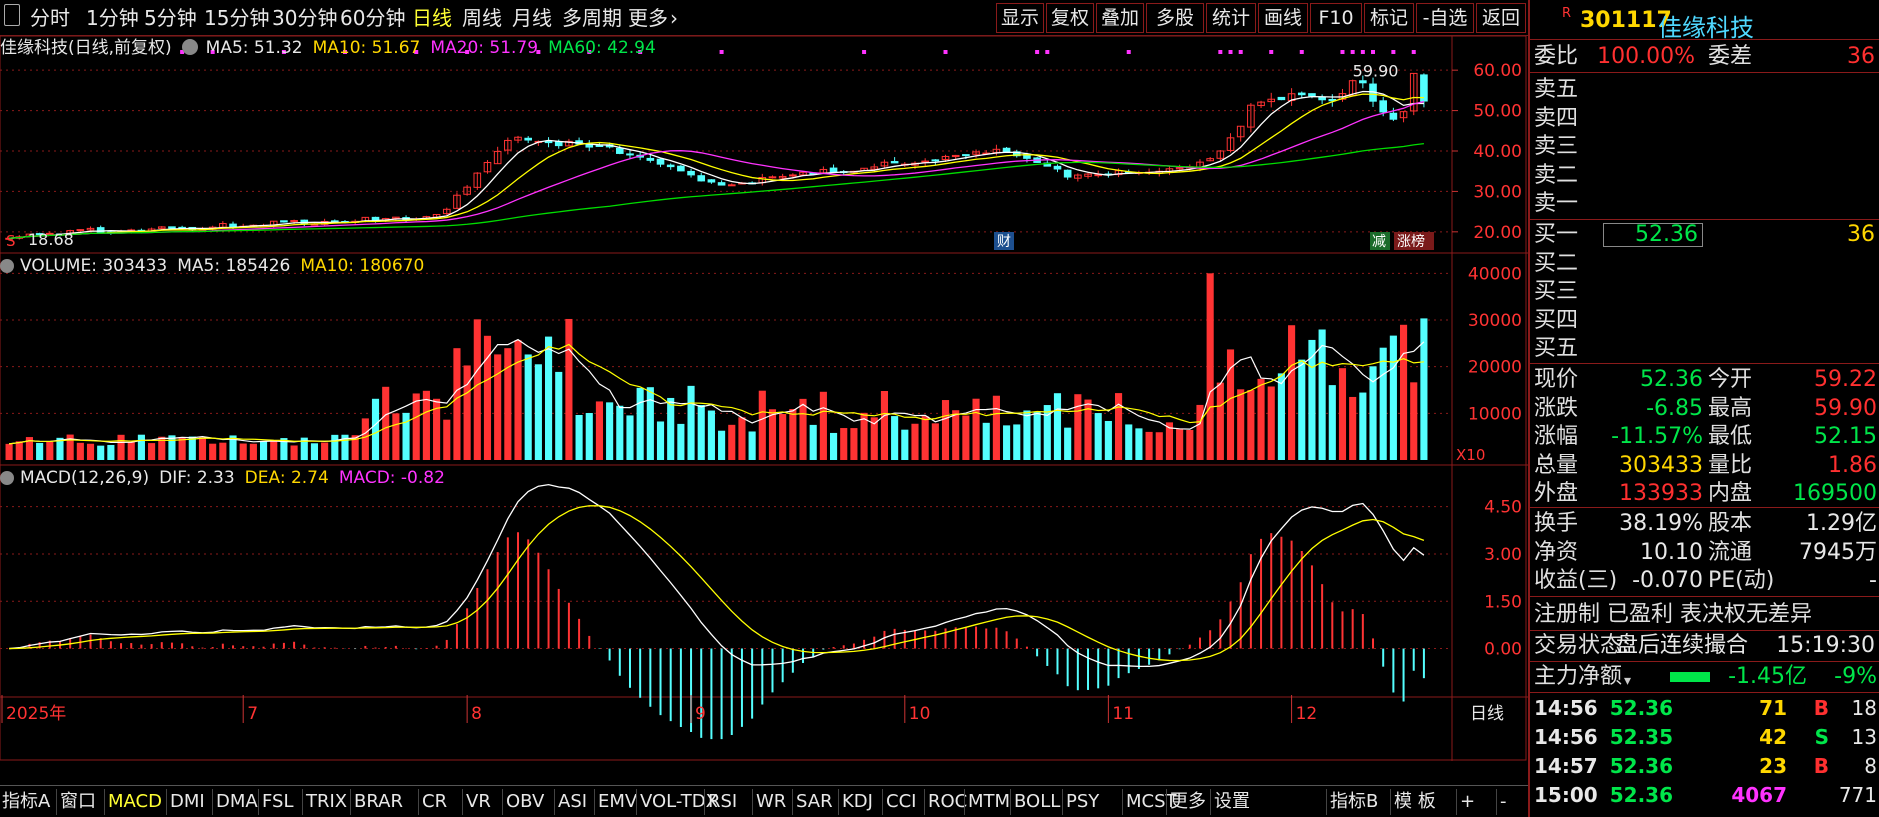 The height and width of the screenshot is (817, 1879). Describe the element at coordinates (12, 15) in the screenshot. I see `panel-toggle-icon` at that location.